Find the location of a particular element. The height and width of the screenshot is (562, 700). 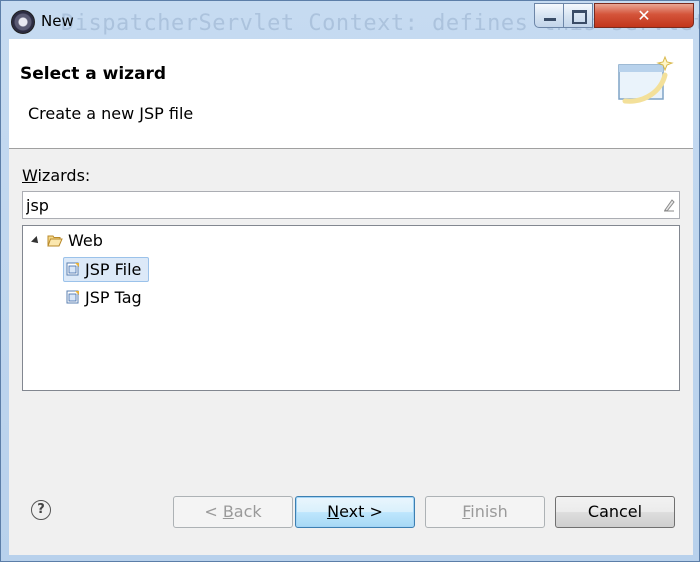

expand-collapse-icon is located at coordinates (36, 241).